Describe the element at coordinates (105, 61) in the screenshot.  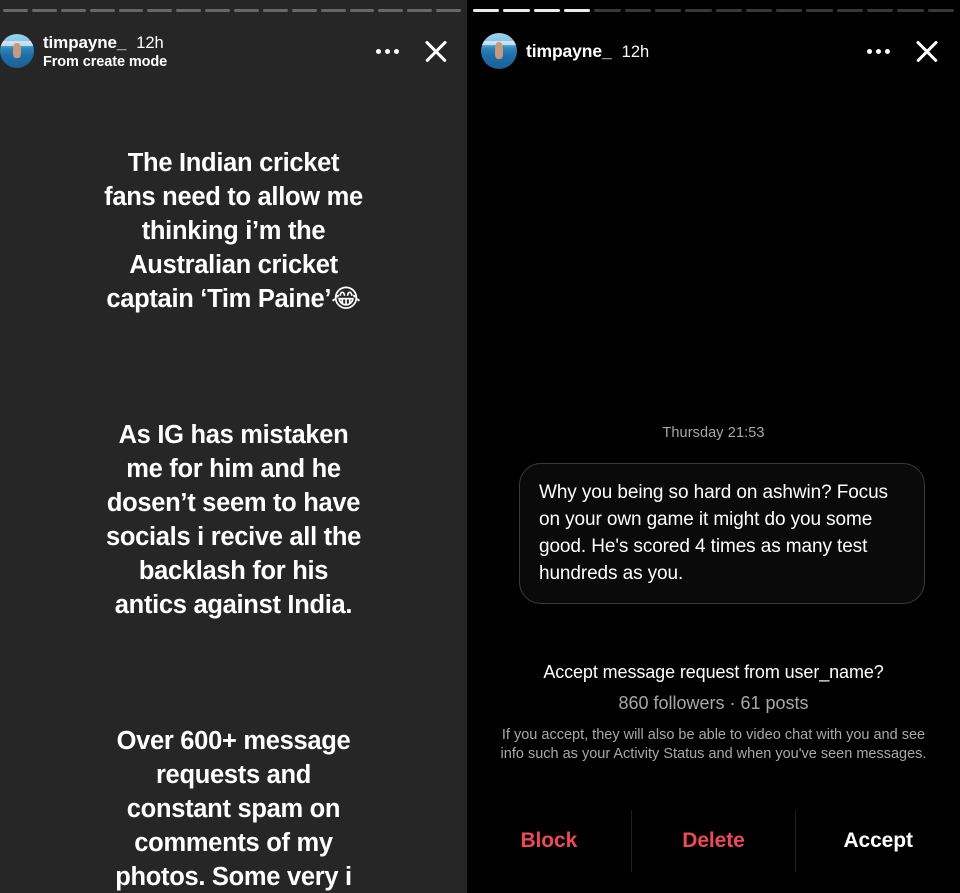
I see `story-subtitle: From create mode` at that location.